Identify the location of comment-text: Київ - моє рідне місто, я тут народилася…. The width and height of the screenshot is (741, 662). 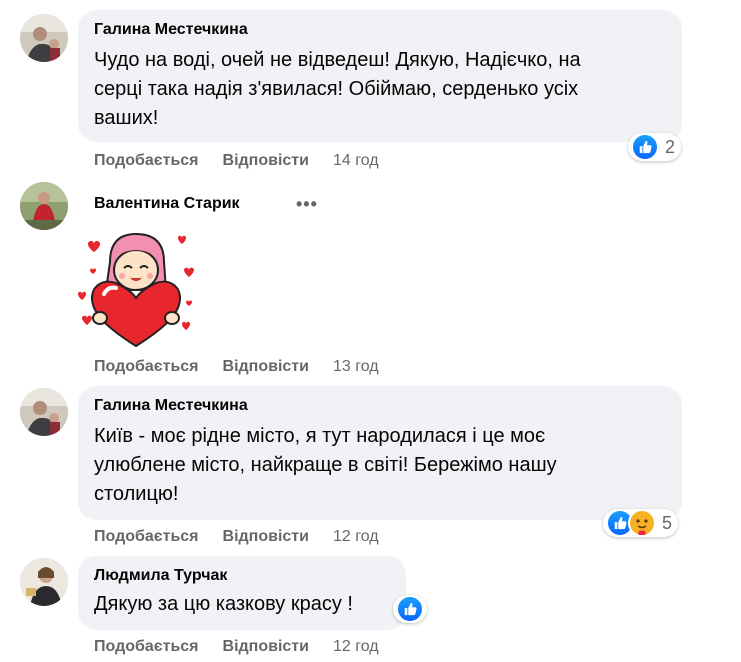
(380, 465).